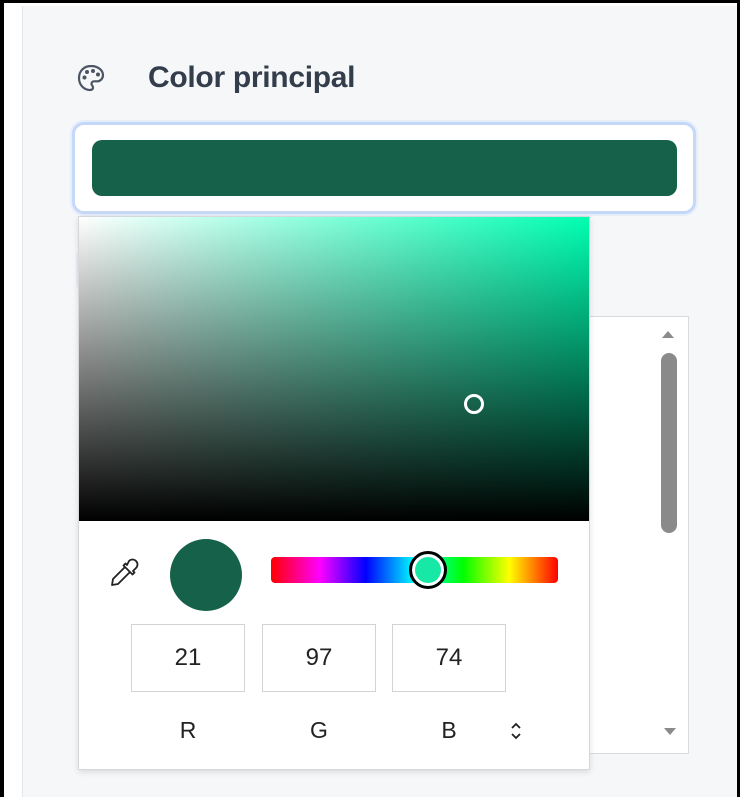  I want to click on saturation-value-cursor, so click(474, 404).